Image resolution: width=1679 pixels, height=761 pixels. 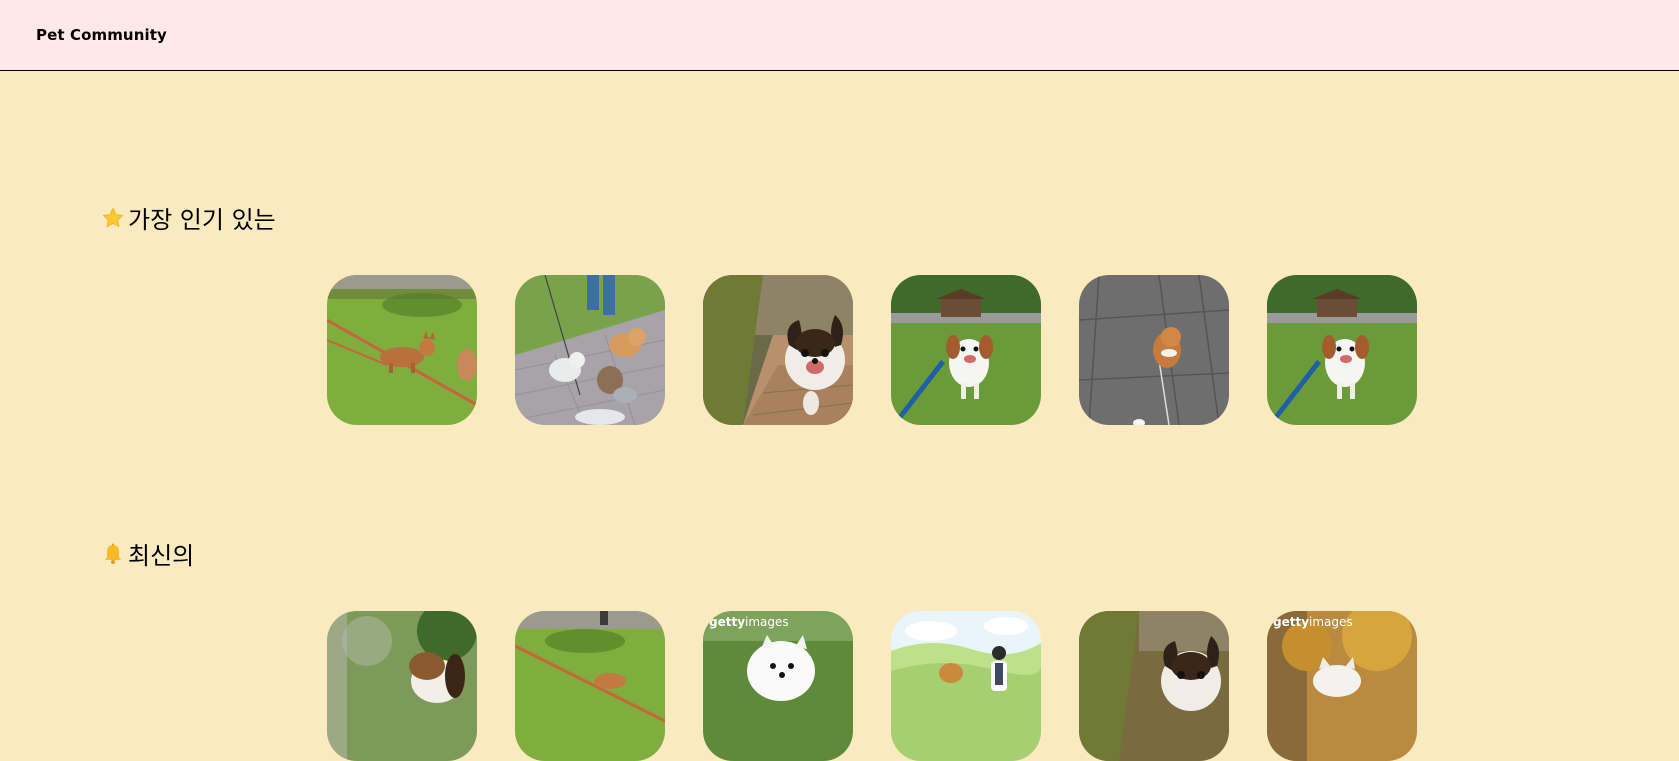 What do you see at coordinates (839, 35) in the screenshot?
I see `top-header: Pet Community` at bounding box center [839, 35].